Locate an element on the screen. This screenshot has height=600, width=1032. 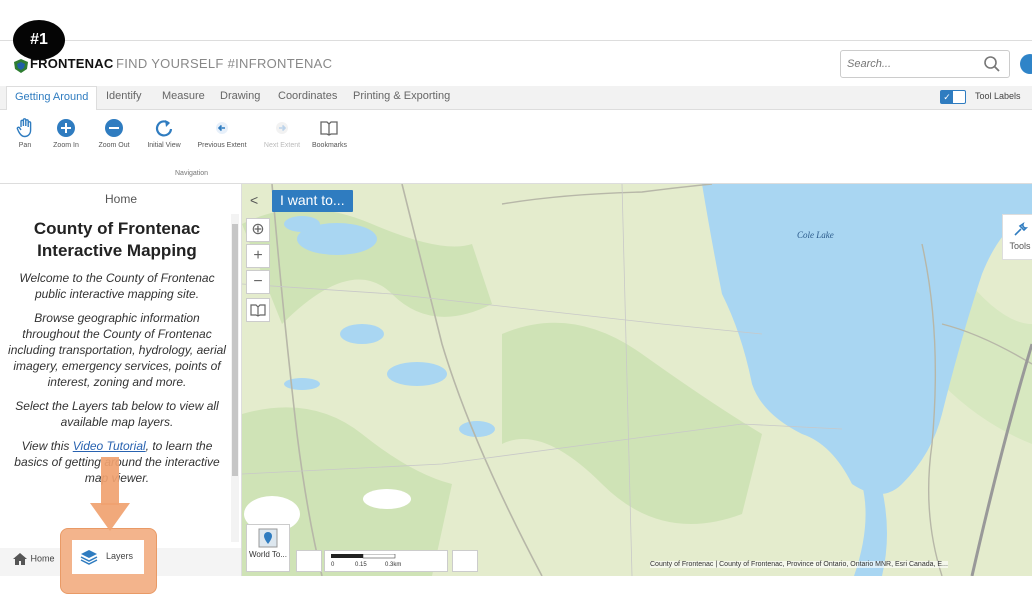
tab-coordinates: Coordinates is located at coordinates (307, 96).